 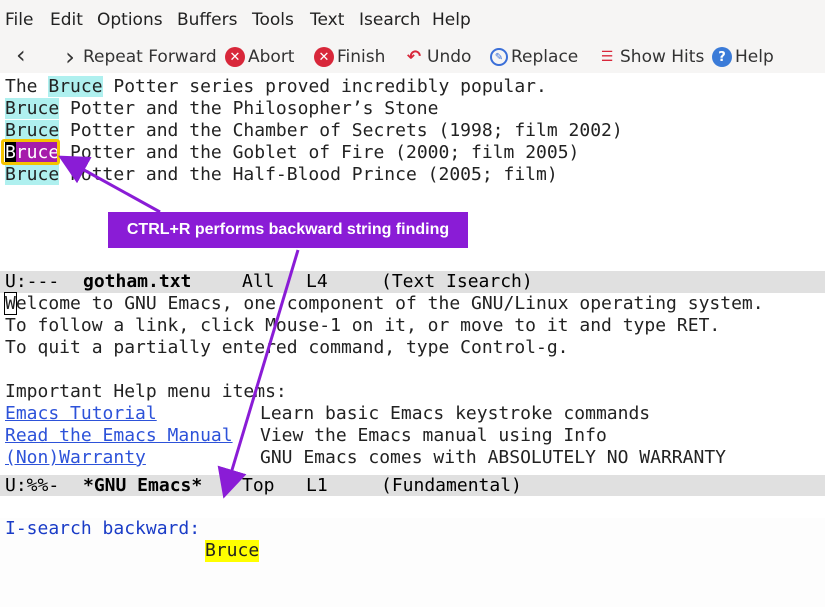 What do you see at coordinates (258, 281) in the screenshot?
I see `modeline-position: All` at bounding box center [258, 281].